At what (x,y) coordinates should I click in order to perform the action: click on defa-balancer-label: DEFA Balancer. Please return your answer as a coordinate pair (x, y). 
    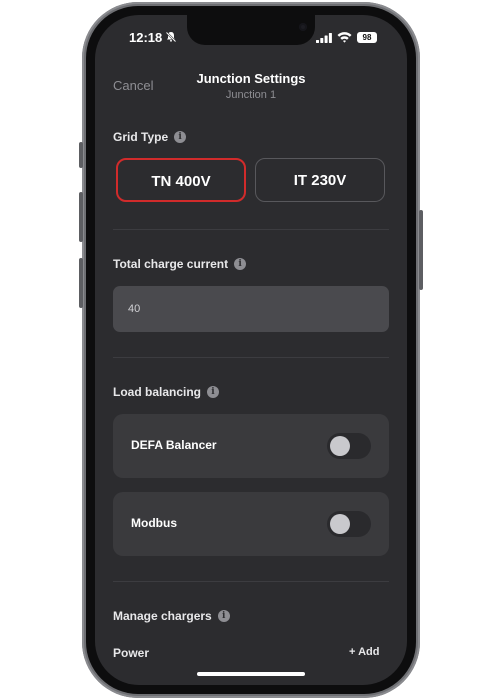
    Looking at the image, I should click on (174, 445).